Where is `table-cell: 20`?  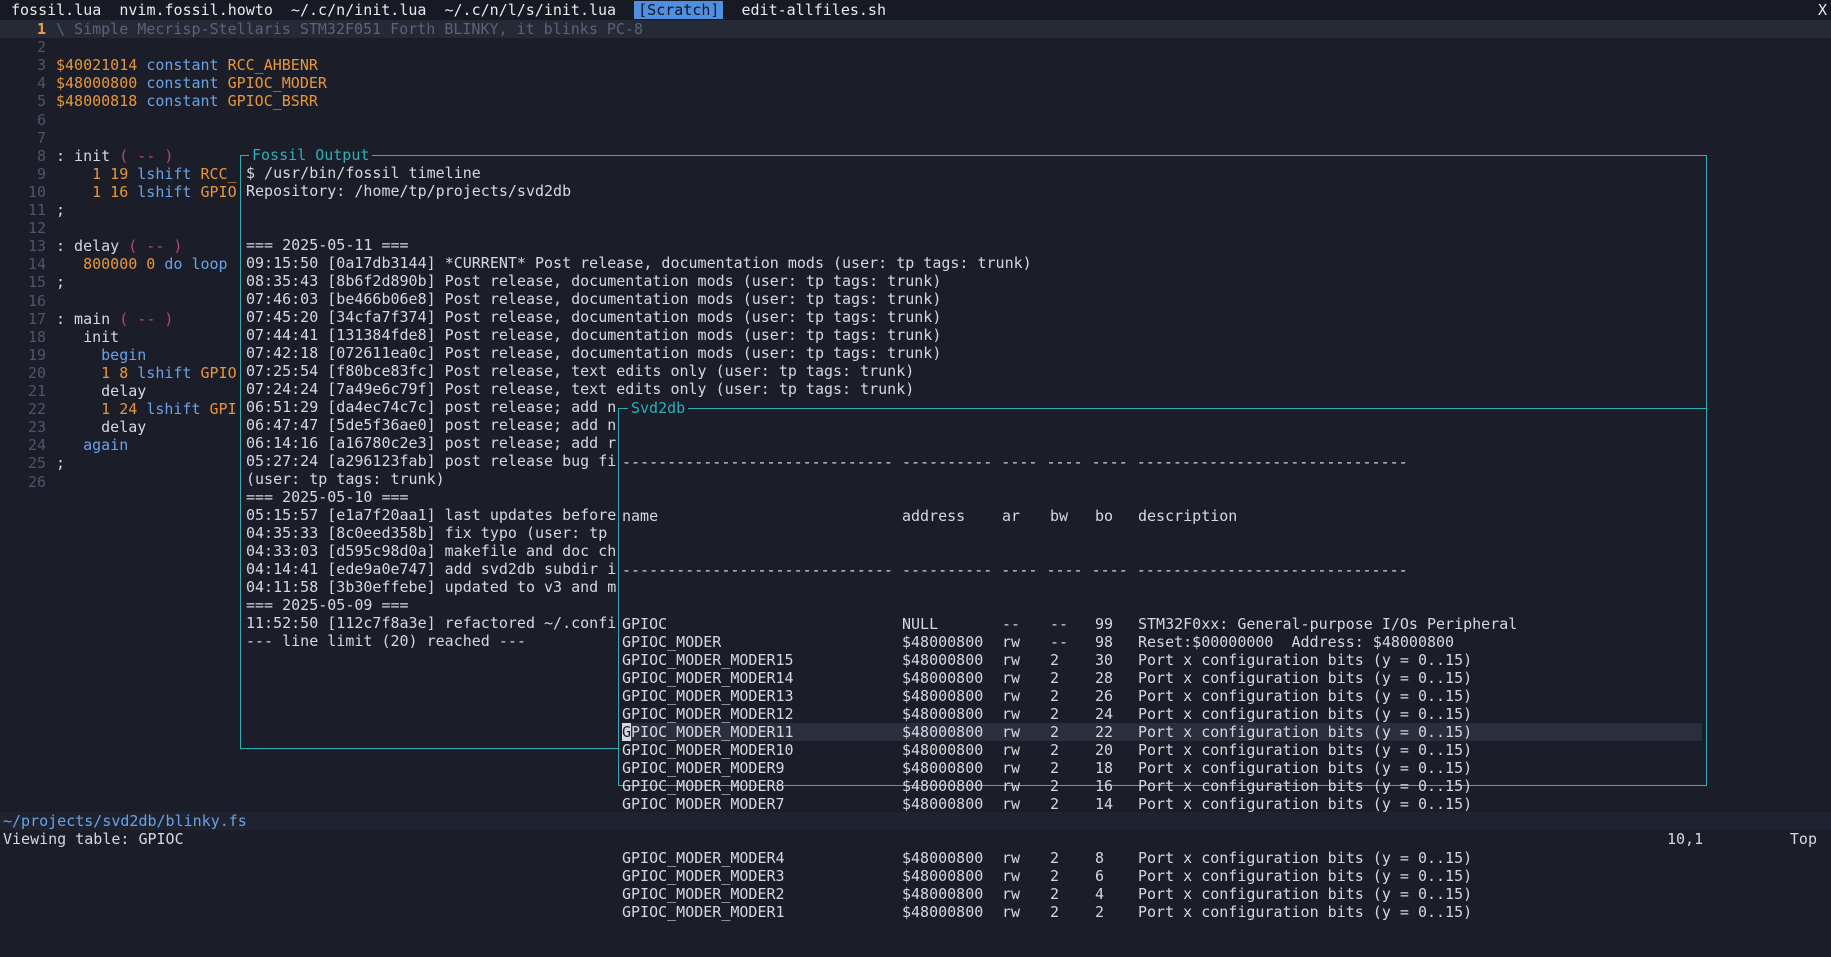
table-cell: 20 is located at coordinates (1104, 750).